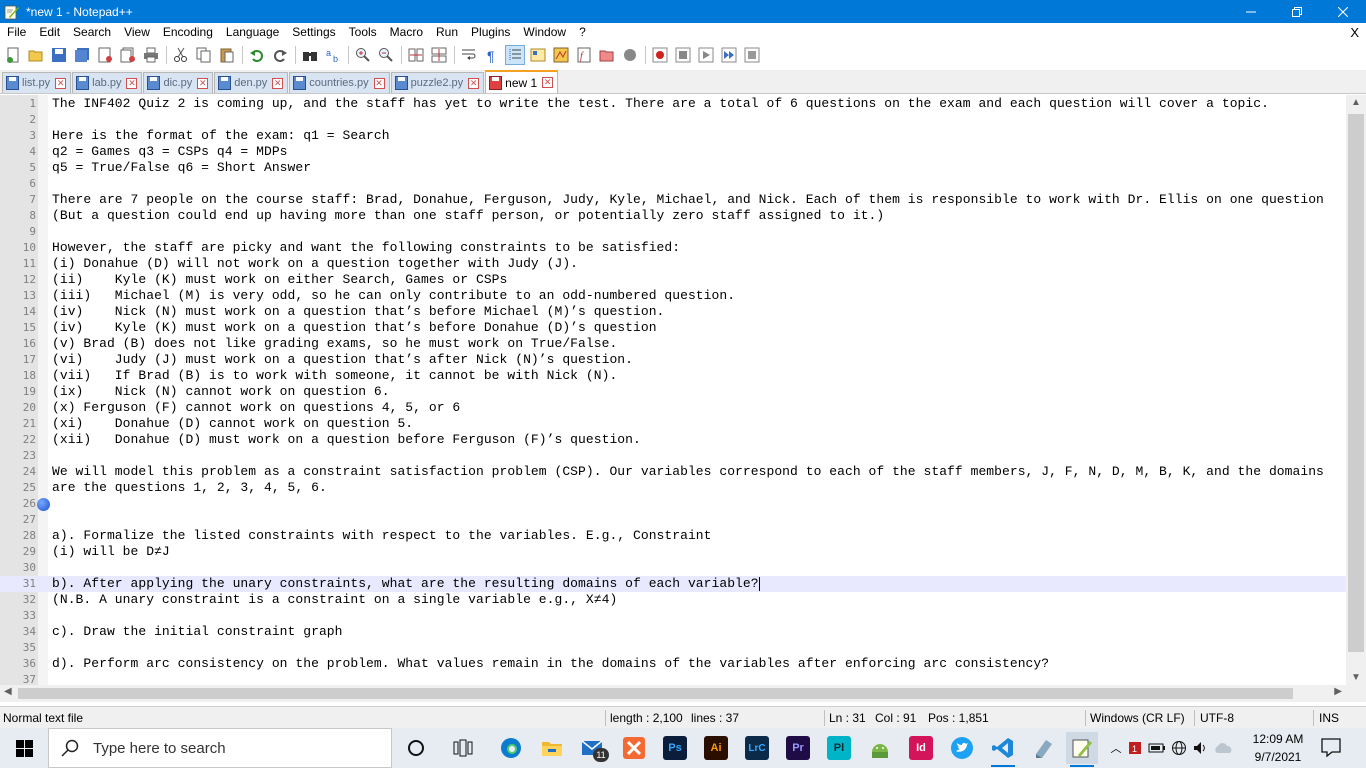 The height and width of the screenshot is (768, 1366). What do you see at coordinates (1116, 748) in the screenshot?
I see `show-hidden-icons-icon: ︿` at bounding box center [1116, 748].